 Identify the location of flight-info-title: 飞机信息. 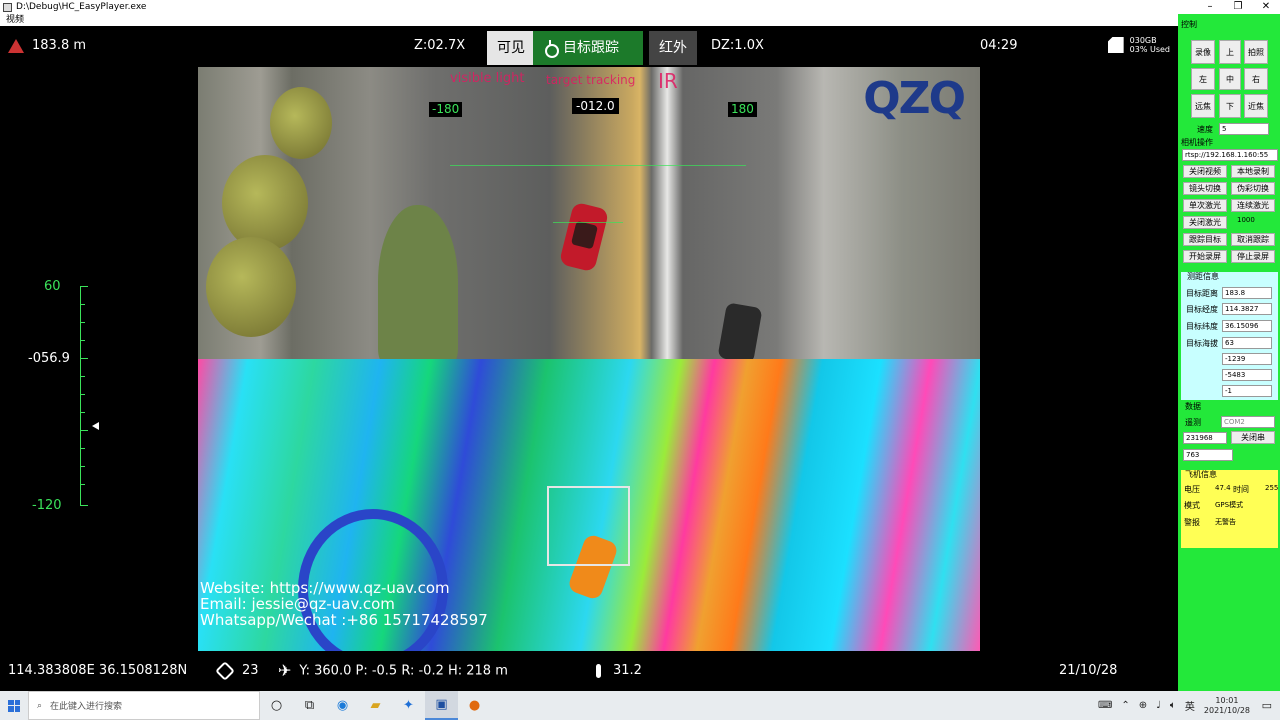
(1201, 474).